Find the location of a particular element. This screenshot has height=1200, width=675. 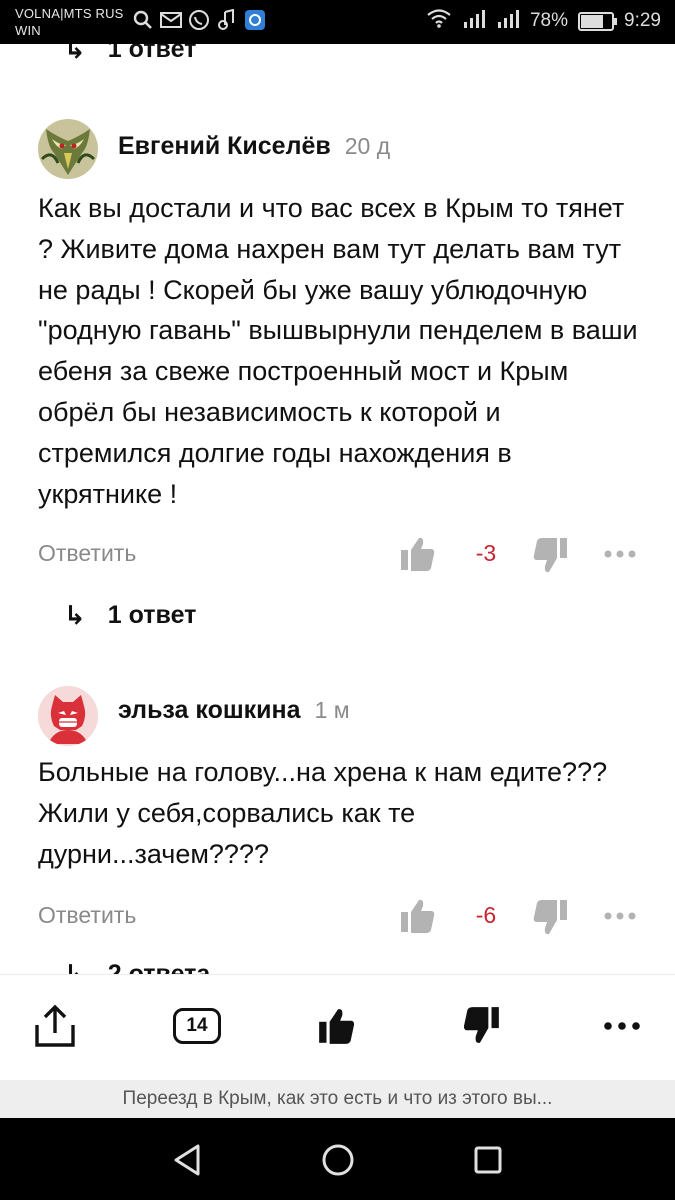

comment-author: Евгений Киселёв 20 д is located at coordinates (254, 146).